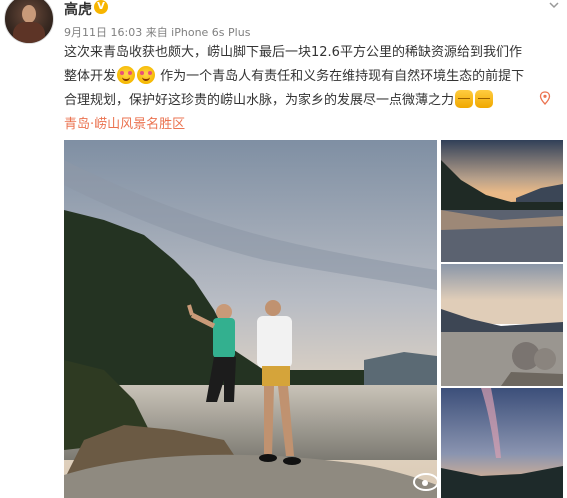 Image resolution: width=567 pixels, height=498 pixels. Describe the element at coordinates (29, 32) in the screenshot. I see `avatar-body` at that location.